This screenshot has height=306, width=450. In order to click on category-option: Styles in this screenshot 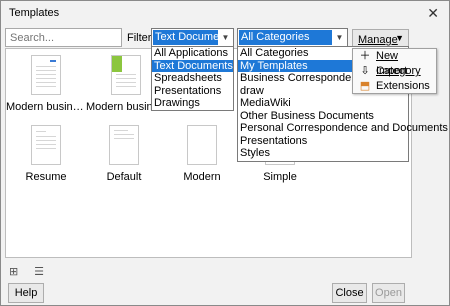, I will do `click(323, 153)`.